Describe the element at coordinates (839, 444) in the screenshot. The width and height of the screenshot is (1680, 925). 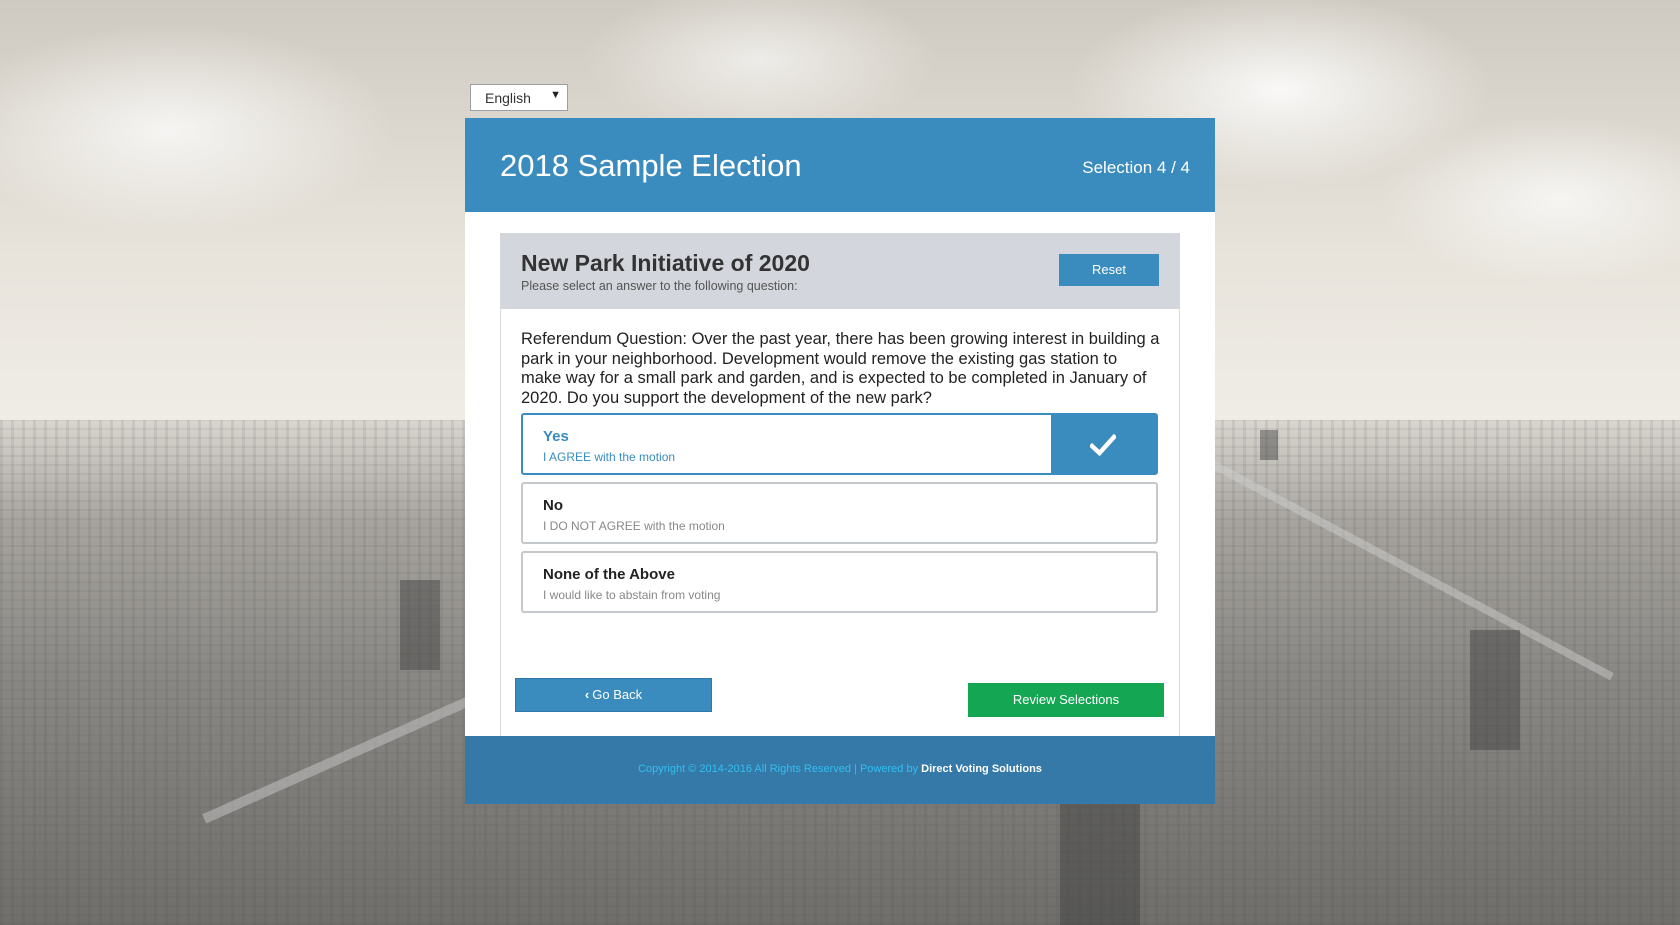
I see `option-yes: Yes I AGREE with the motion` at that location.